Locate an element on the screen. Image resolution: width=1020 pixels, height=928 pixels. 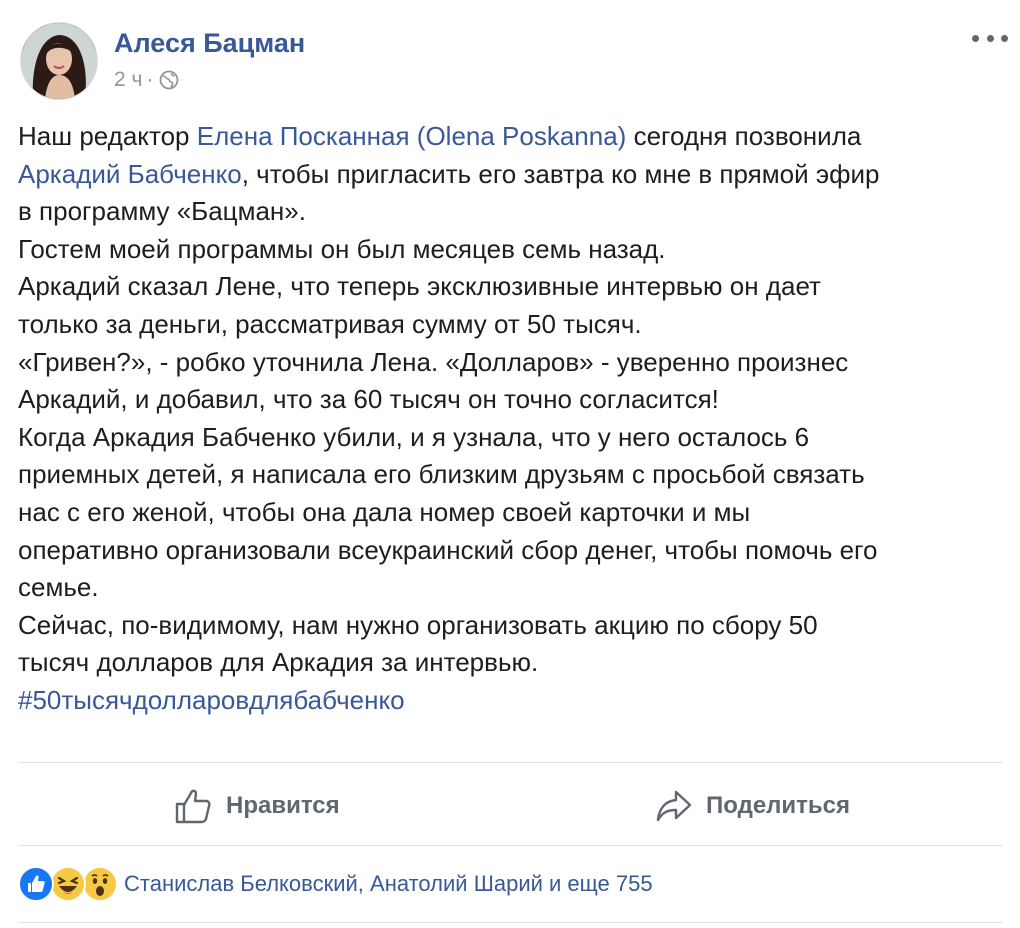
post-time: 2 ч is located at coordinates (128, 80).